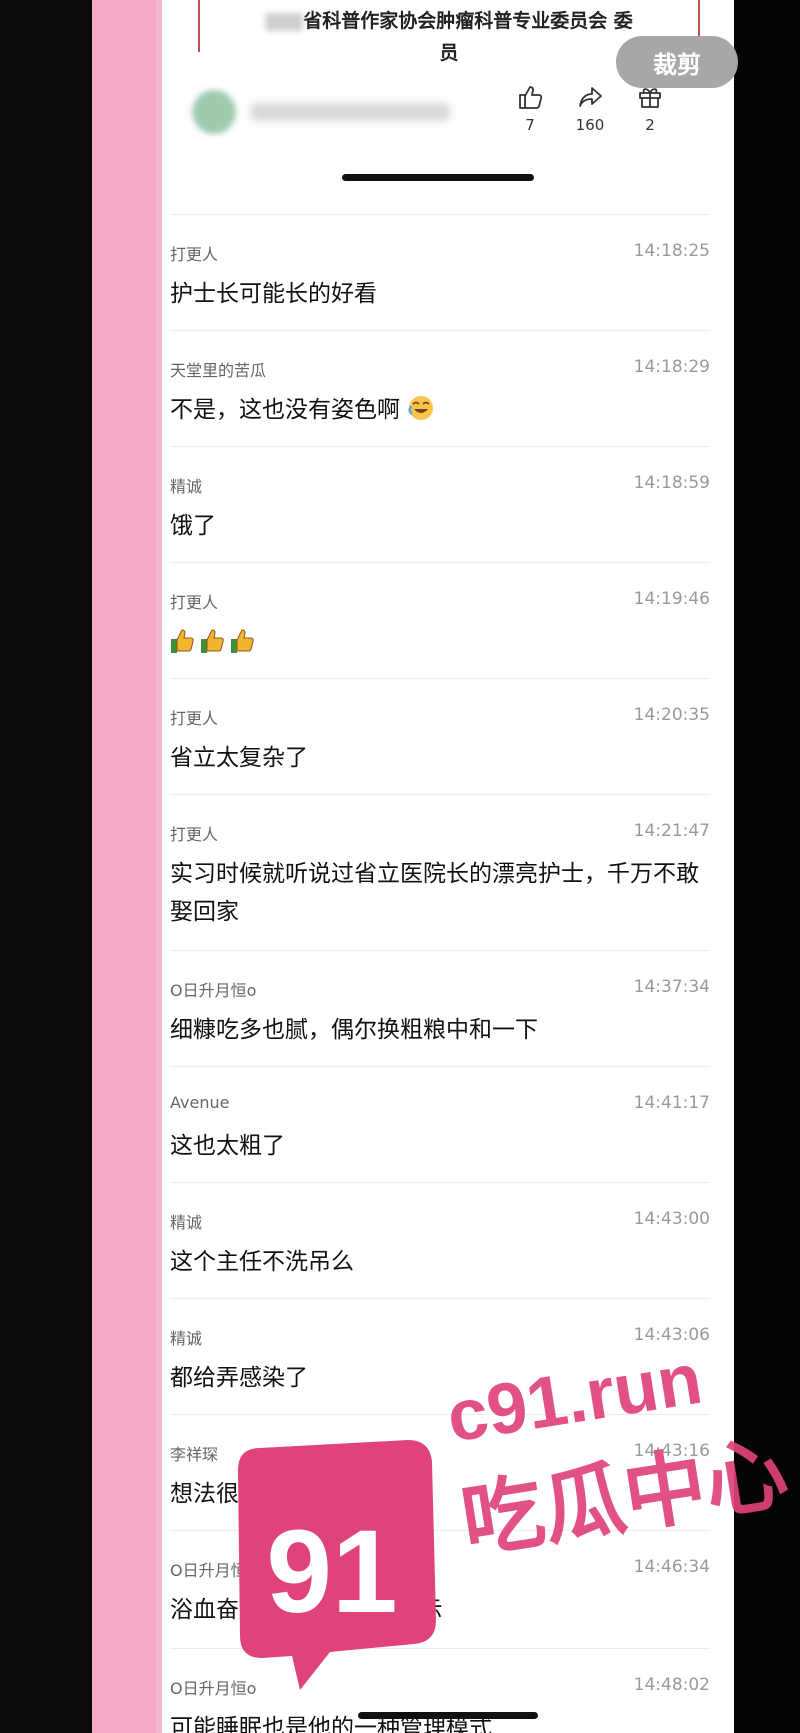 This screenshot has width=800, height=1733. What do you see at coordinates (285, 410) in the screenshot?
I see `comment-text: 不是，这也没有姿色啊` at bounding box center [285, 410].